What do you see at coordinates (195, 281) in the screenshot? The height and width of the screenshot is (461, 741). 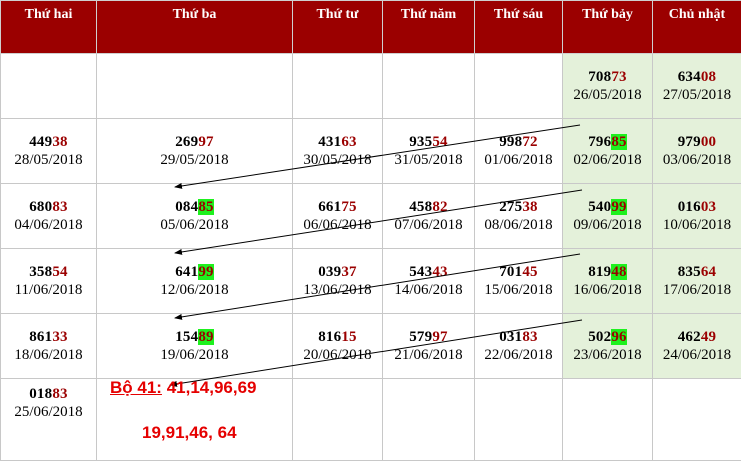 I see `day-cell: 6419912/06/2018` at bounding box center [195, 281].